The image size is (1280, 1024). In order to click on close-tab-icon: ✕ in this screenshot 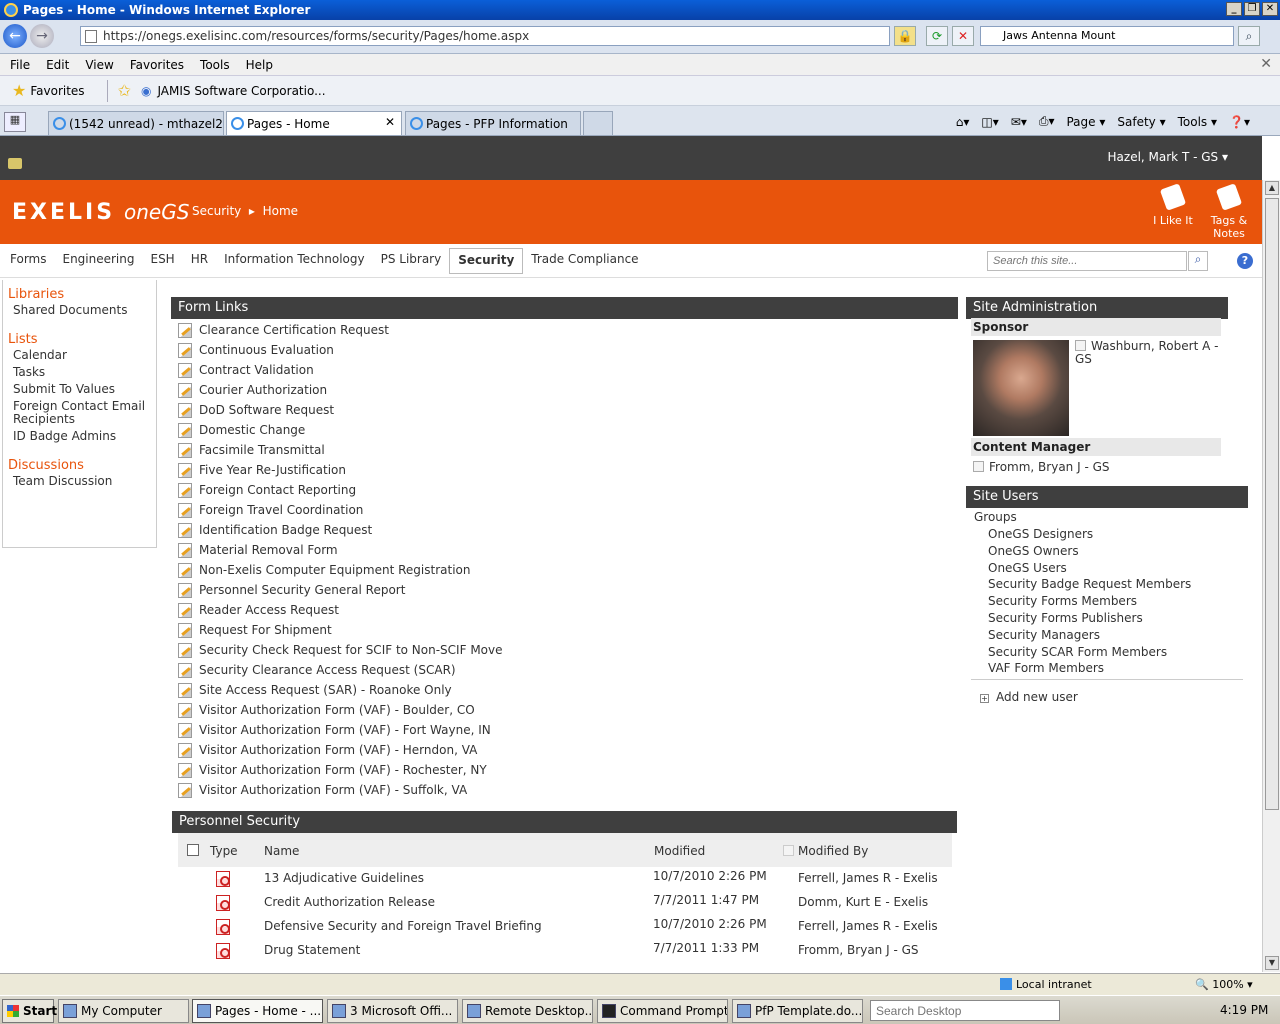, I will do `click(390, 122)`.